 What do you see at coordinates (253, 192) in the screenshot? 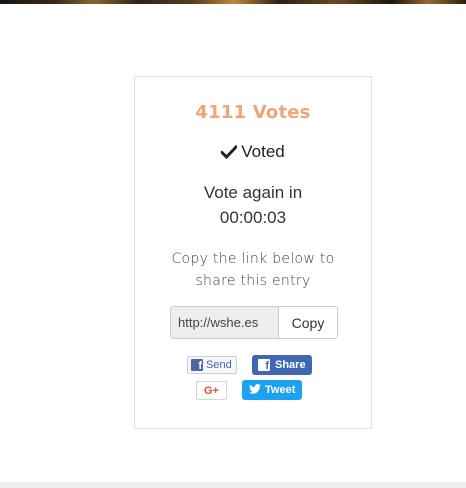
I see `vote-again-label: Vote again in` at bounding box center [253, 192].